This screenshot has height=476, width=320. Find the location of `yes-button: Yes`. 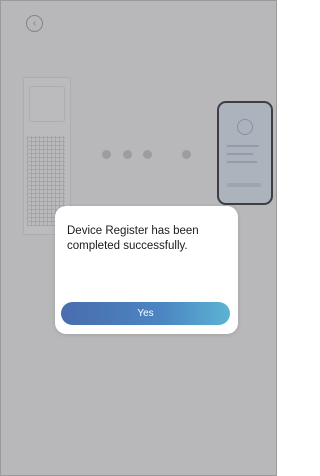

yes-button: Yes is located at coordinates (145, 313).